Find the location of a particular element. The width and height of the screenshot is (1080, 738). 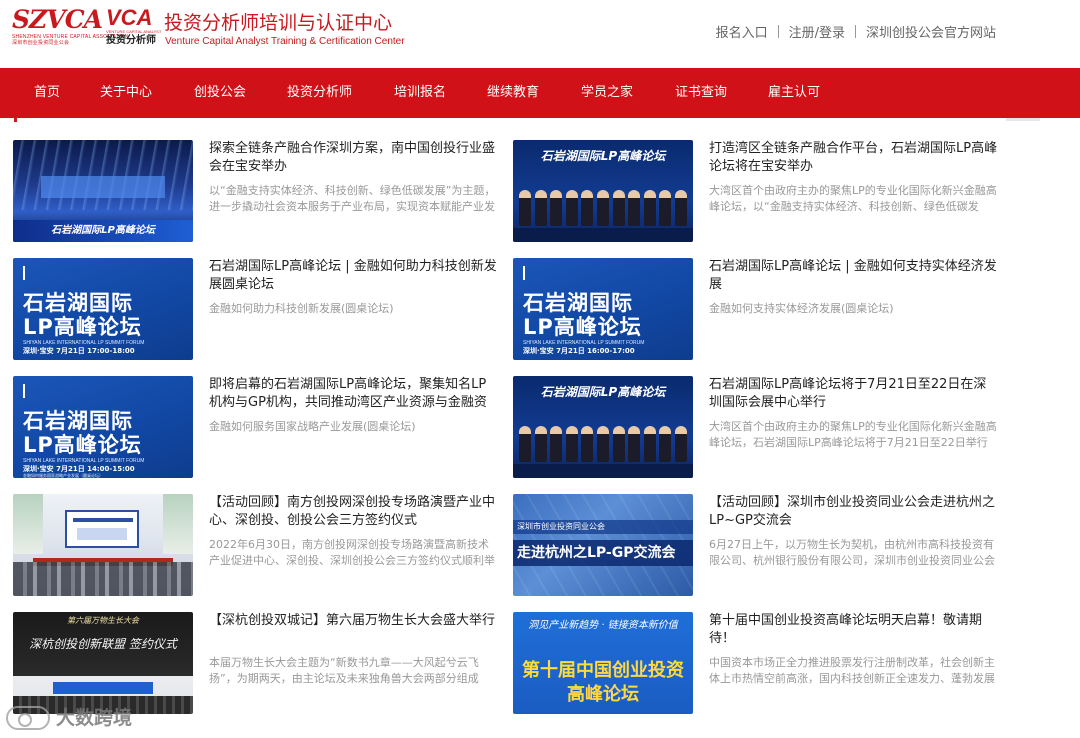

nav-association: 创投公会 is located at coordinates (220, 93).